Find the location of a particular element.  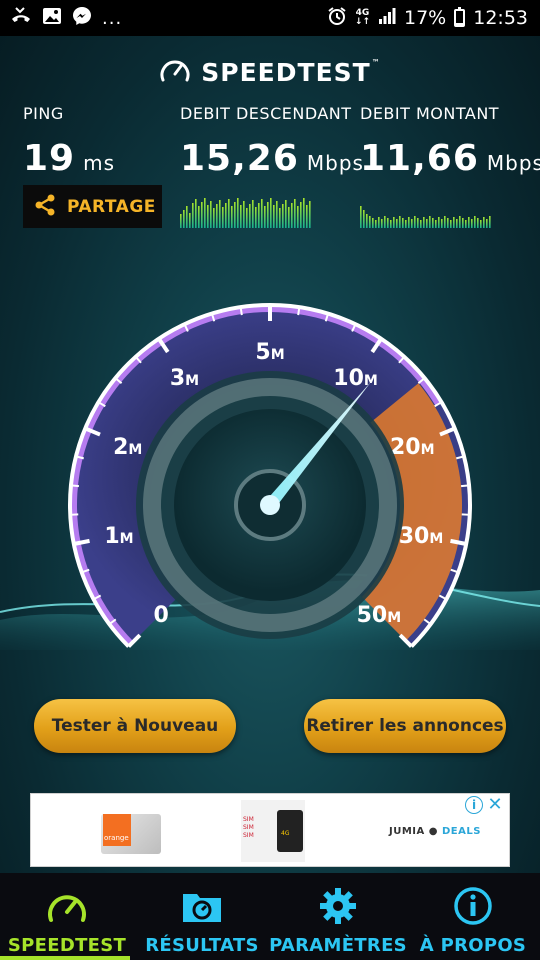

share-icon is located at coordinates (45, 207).